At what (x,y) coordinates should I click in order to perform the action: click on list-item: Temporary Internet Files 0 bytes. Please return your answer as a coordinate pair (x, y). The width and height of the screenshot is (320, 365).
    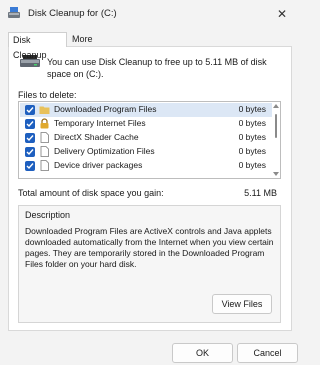
    Looking at the image, I should click on (146, 124).